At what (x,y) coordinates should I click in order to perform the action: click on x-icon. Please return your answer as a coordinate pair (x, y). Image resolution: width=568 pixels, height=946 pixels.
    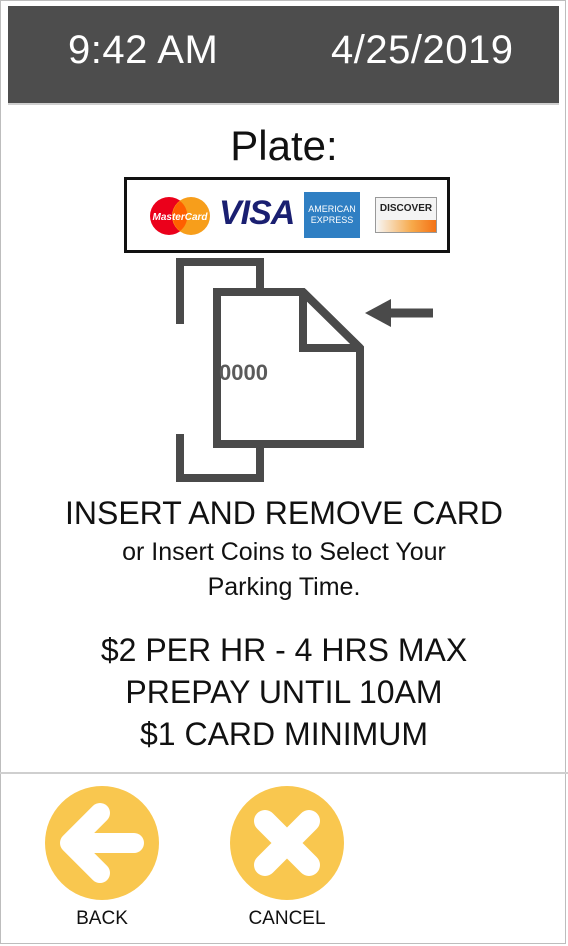
    Looking at the image, I should click on (287, 843).